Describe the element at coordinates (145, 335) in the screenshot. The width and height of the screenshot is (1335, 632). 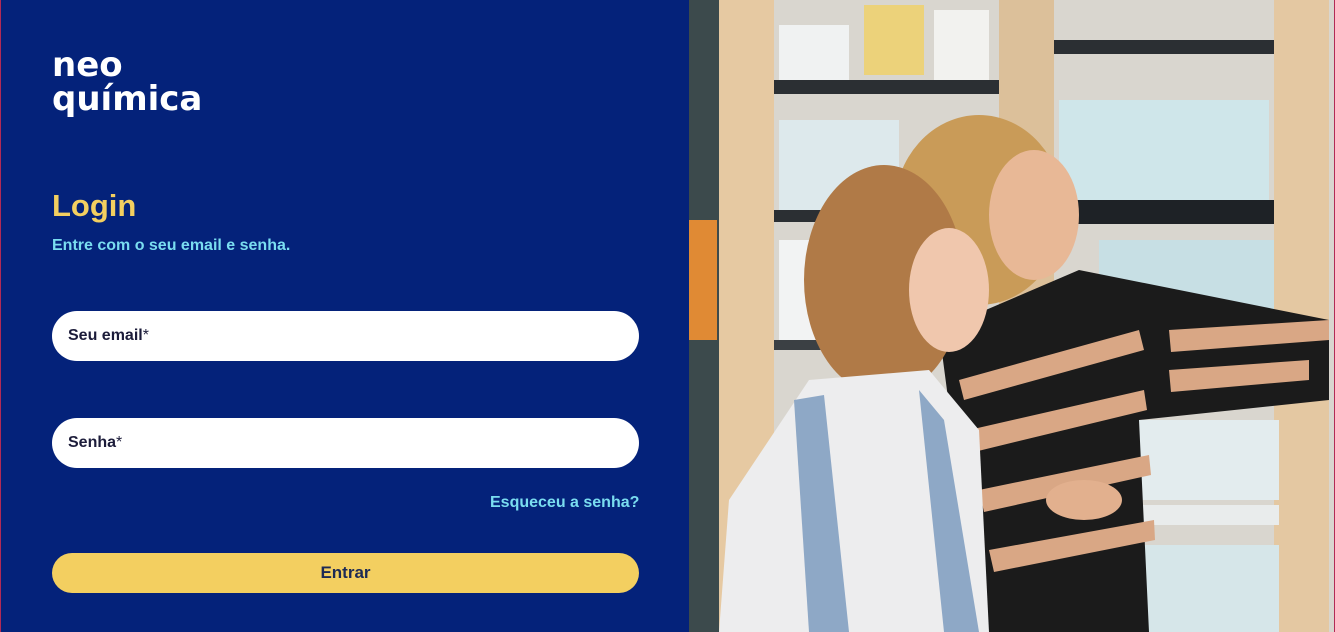
I see `email-required-mark: *` at that location.